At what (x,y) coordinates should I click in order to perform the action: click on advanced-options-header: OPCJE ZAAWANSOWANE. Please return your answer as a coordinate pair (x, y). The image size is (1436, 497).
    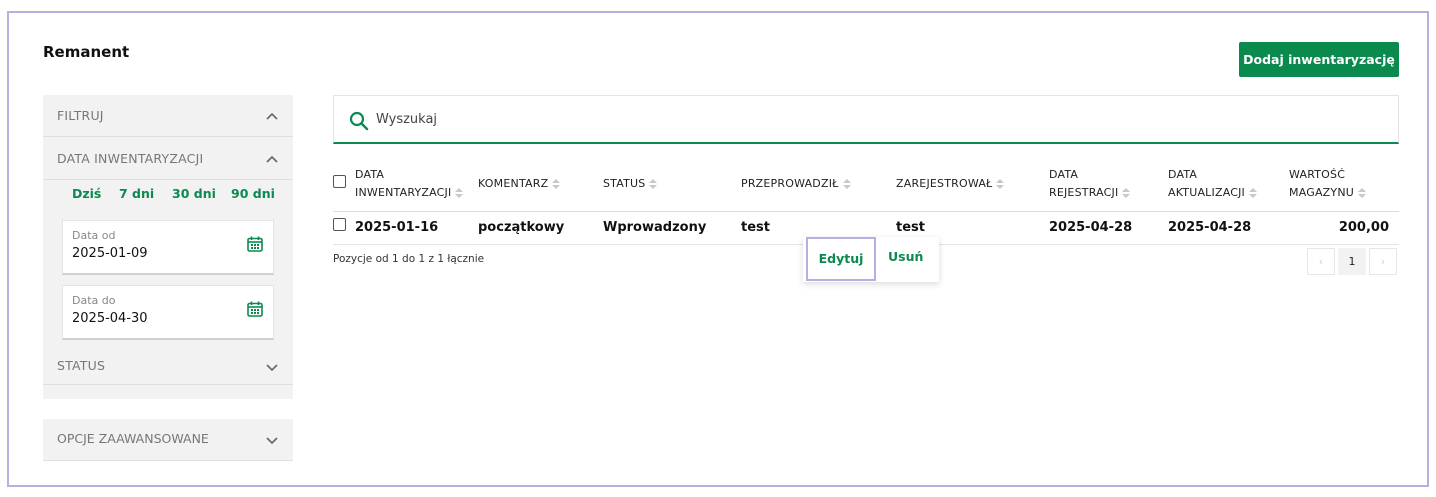
    Looking at the image, I should click on (168, 440).